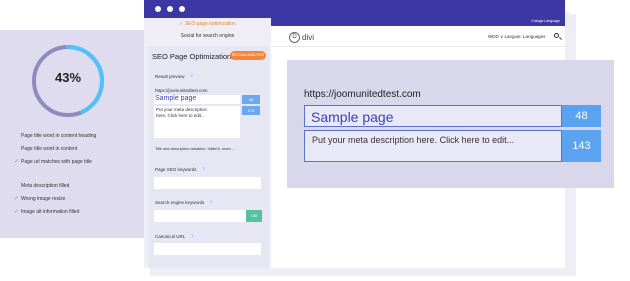 This screenshot has height=281, width=630. I want to click on page-seo-keywords-input, so click(207, 183).